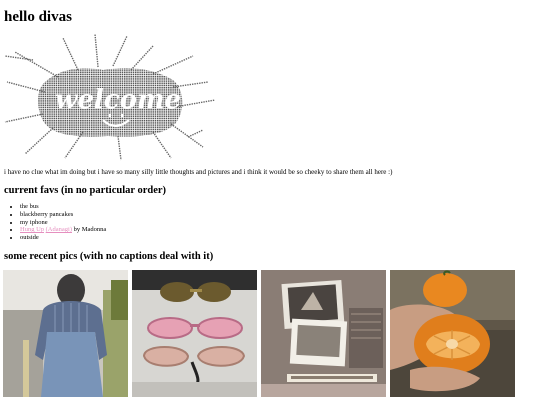 Image resolution: width=540 pixels, height=405 pixels. Describe the element at coordinates (63, 207) in the screenshot. I see `list-item: the bus` at that location.